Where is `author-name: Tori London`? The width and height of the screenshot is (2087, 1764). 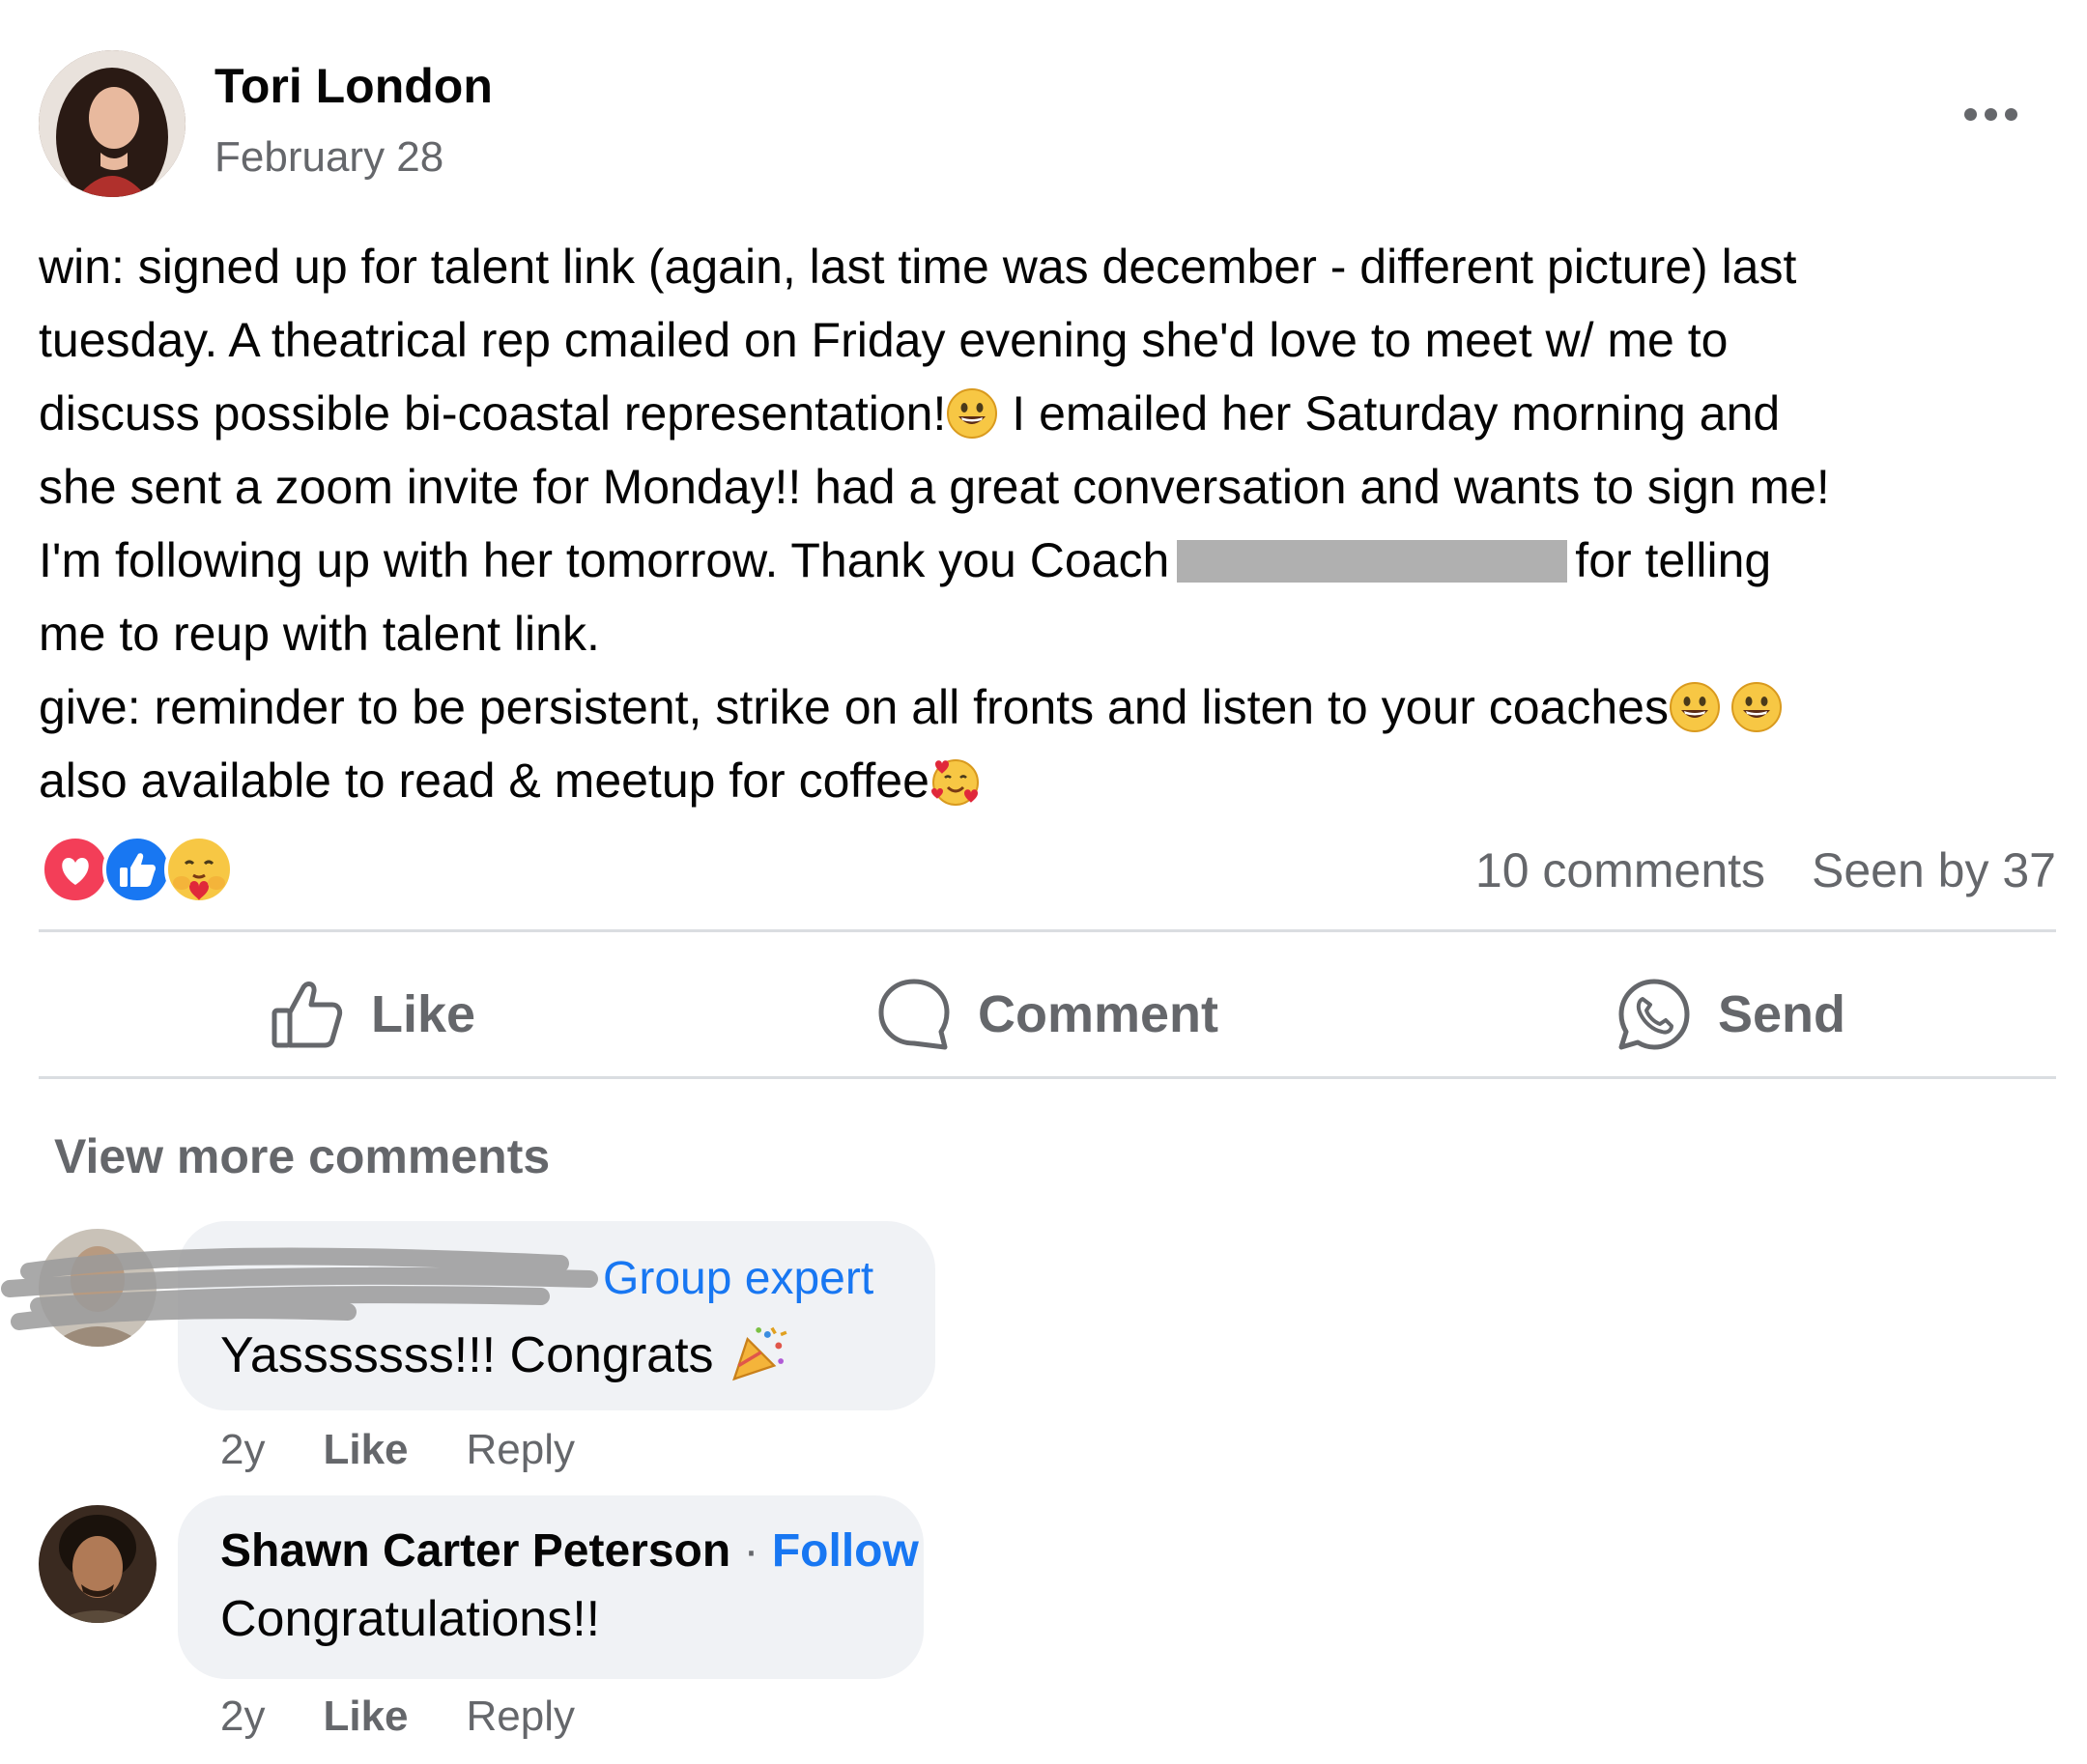
author-name: Tori London is located at coordinates (353, 86).